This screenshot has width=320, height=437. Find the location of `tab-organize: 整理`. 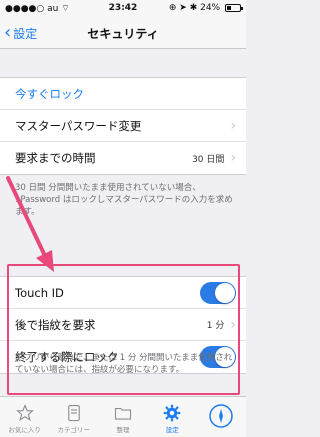

tab-organize: 整理 is located at coordinates (122, 417).